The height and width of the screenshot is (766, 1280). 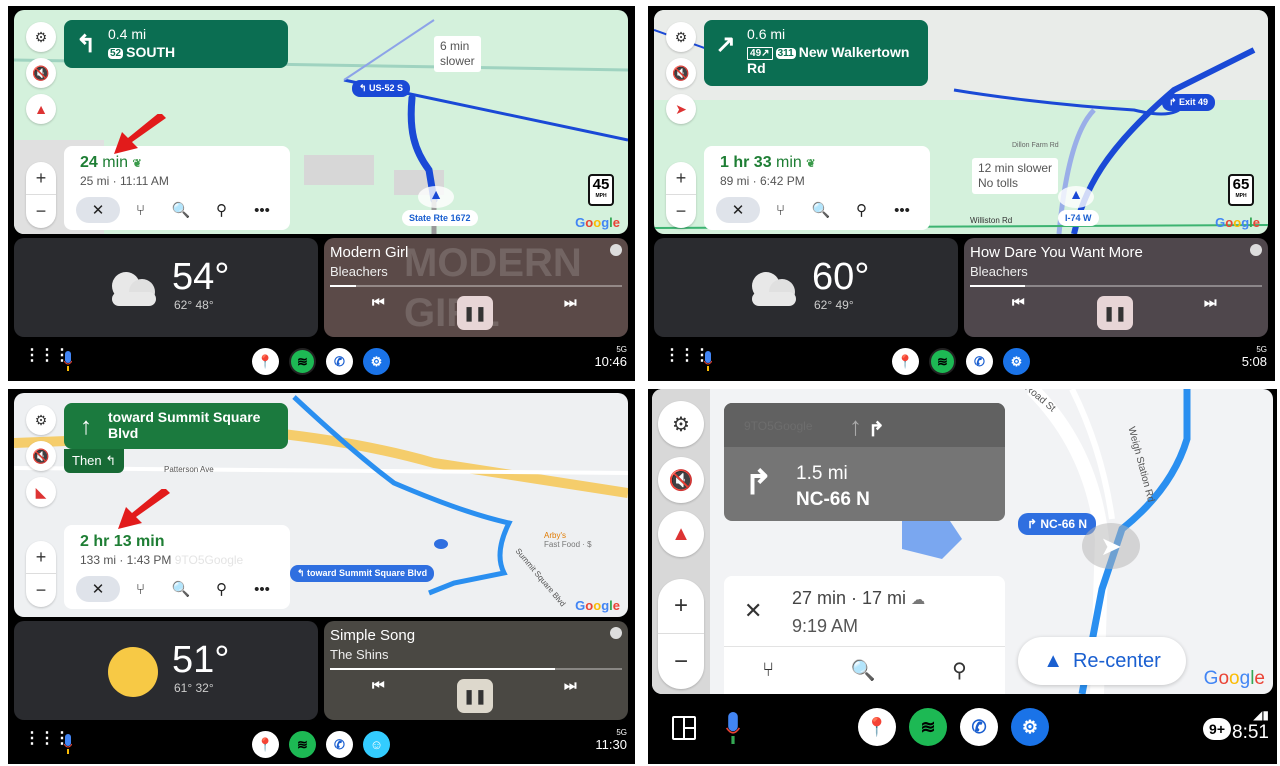 I want to click on weather-card: 54° 62° 48°, so click(x=166, y=287).